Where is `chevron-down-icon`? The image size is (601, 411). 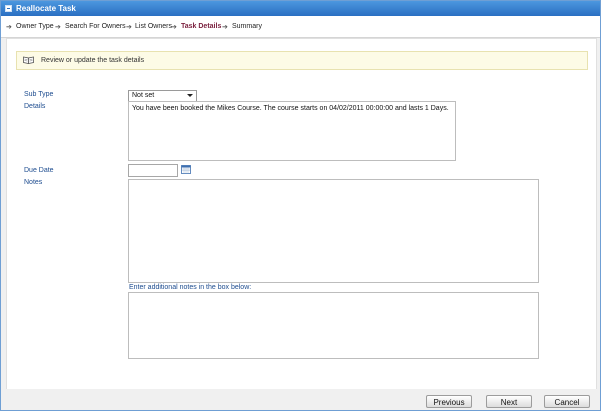 chevron-down-icon is located at coordinates (190, 95).